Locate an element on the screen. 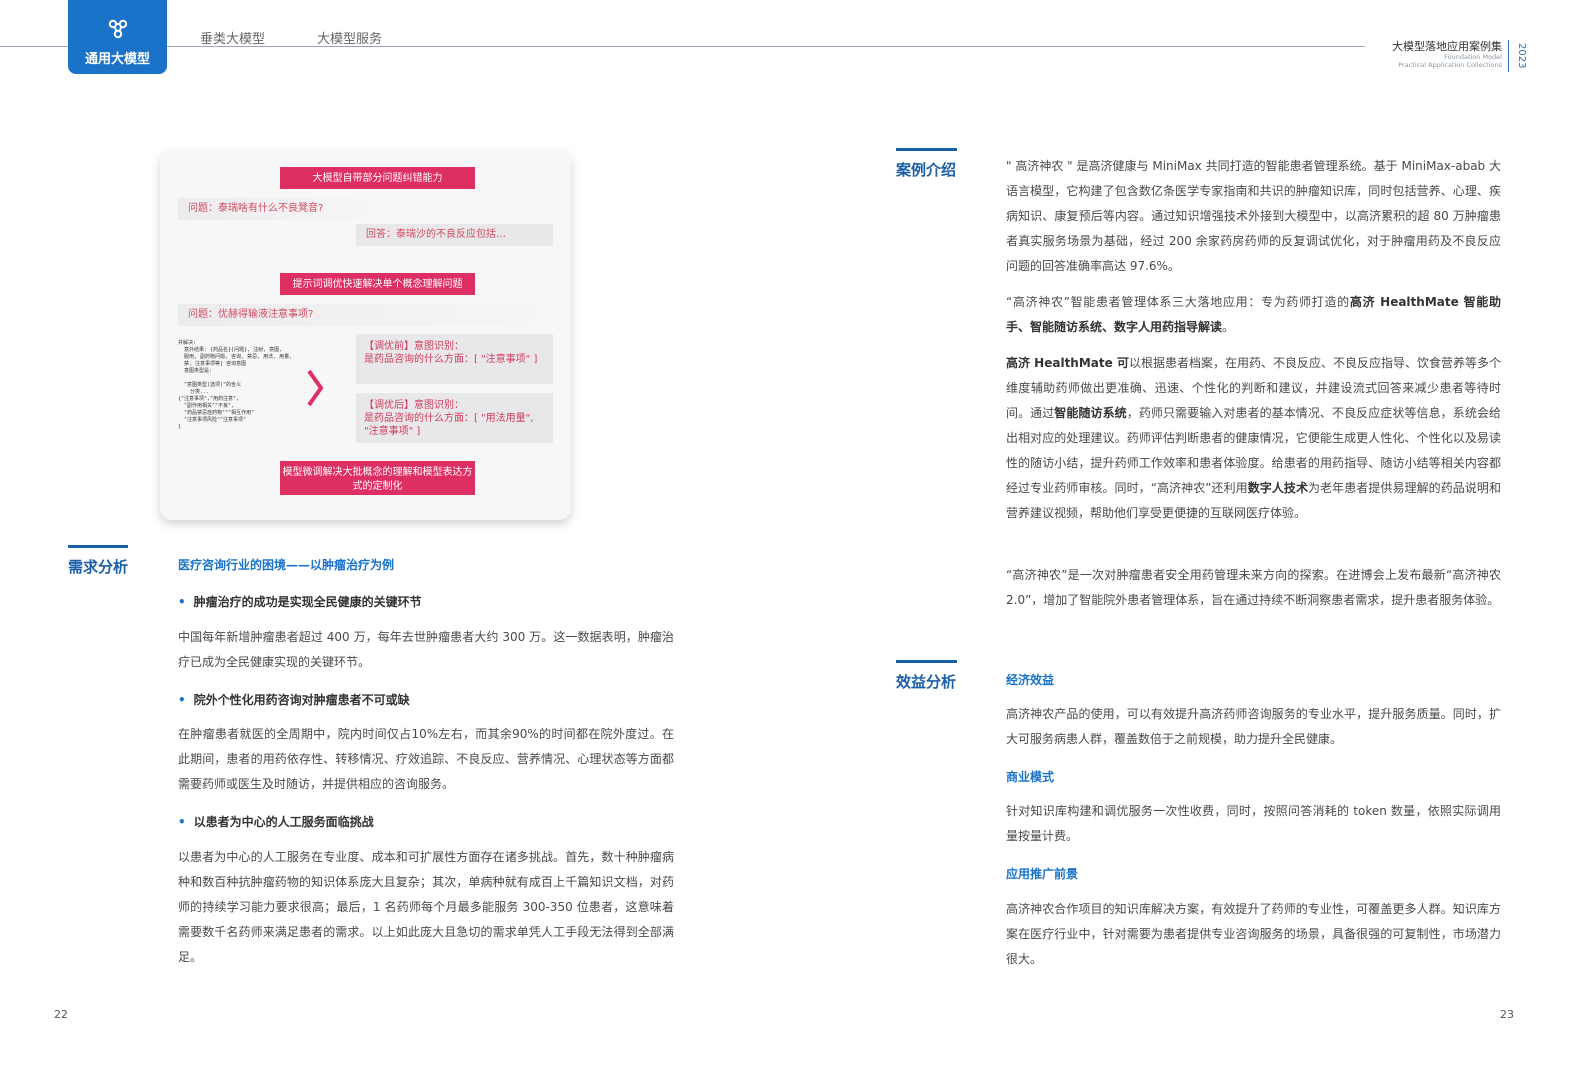  figure-after-tuning: 【调优后】意图识别： 是药品咨询的什么方面：[ "用法用量", "注意事项" ] is located at coordinates (454, 418).